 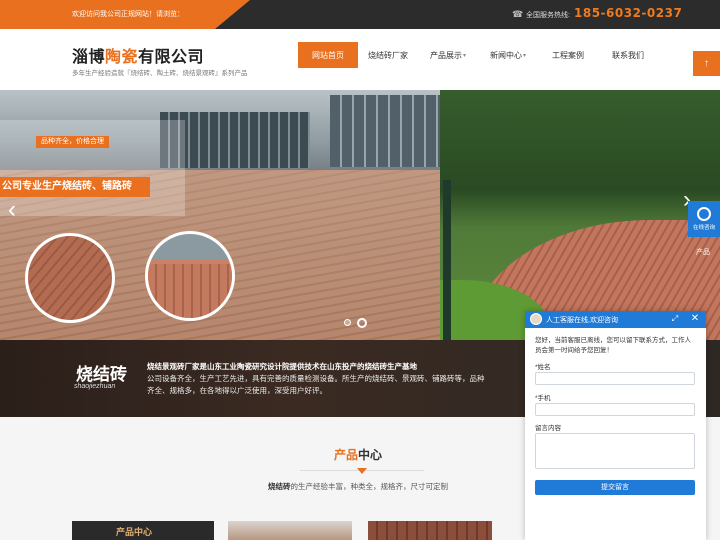 What do you see at coordinates (12, 210) in the screenshot?
I see `banner-prev-arrow-icon: ‹` at bounding box center [12, 210].